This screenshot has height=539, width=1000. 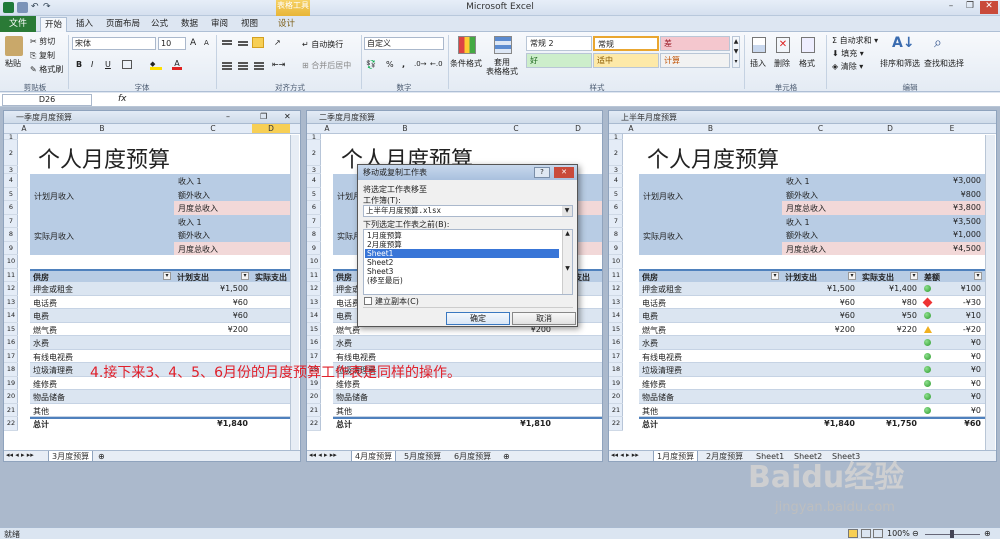 I want to click on new-sheet-icon: ⊕, so click(x=506, y=456).